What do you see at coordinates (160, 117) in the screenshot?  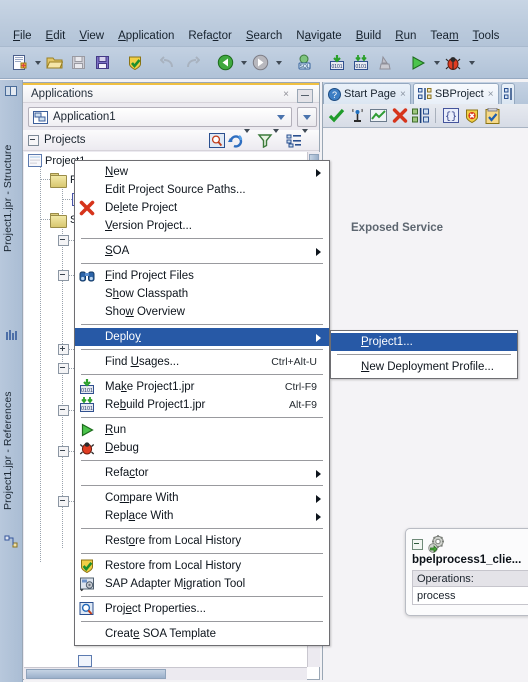 I see `application-combo: Application1` at bounding box center [160, 117].